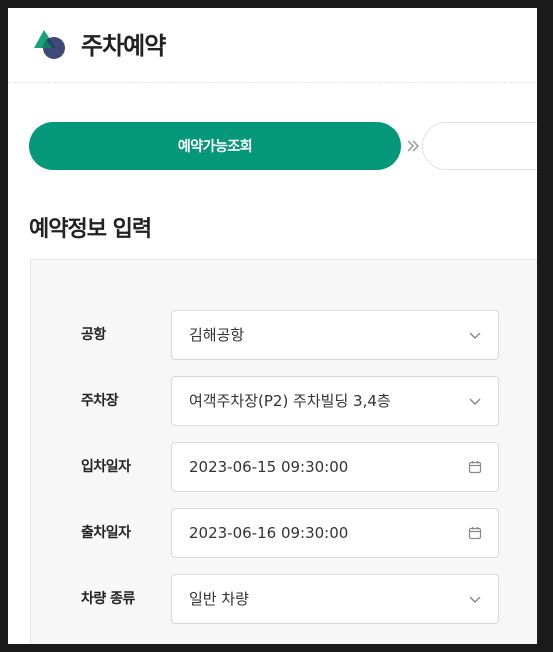 This screenshot has height=652, width=553. I want to click on exit-date-value: 2023-06-16 09:30:00, so click(269, 533).